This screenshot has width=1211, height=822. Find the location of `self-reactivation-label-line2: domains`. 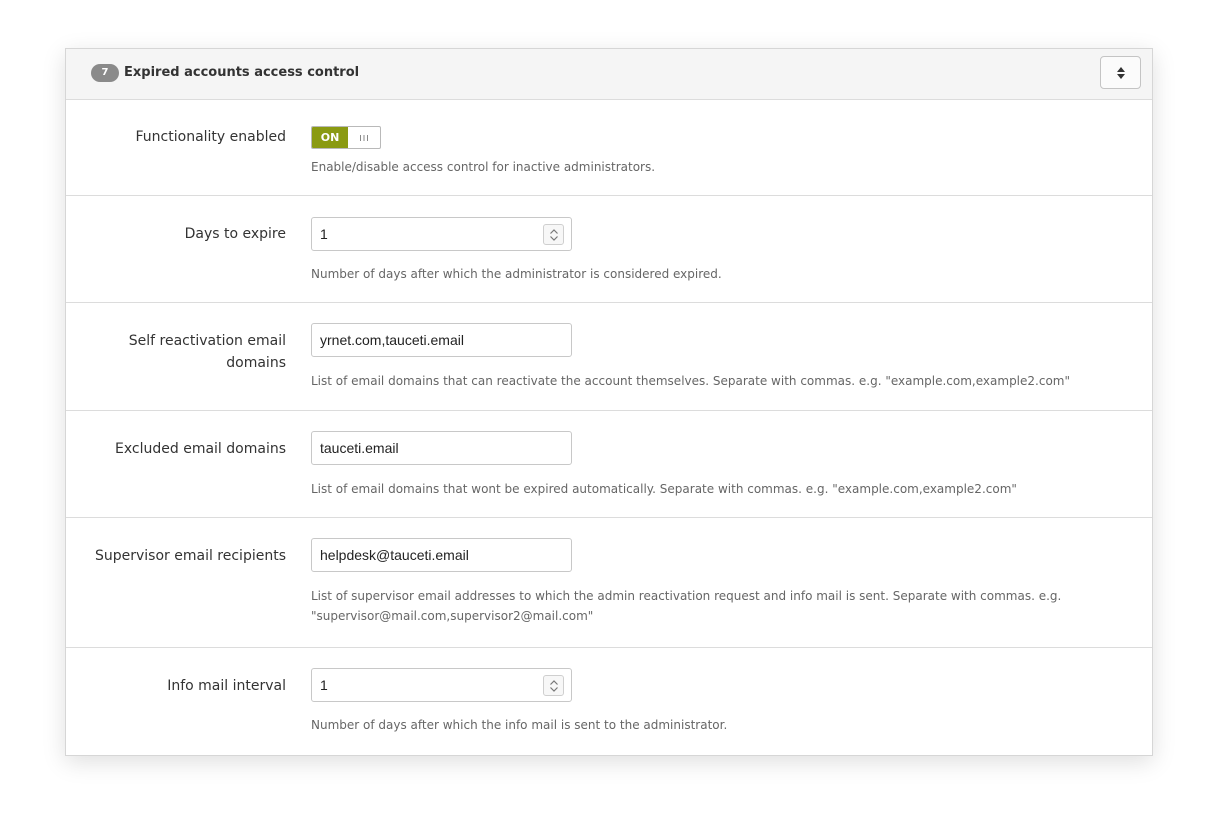

self-reactivation-label-line2: domains is located at coordinates (256, 363).